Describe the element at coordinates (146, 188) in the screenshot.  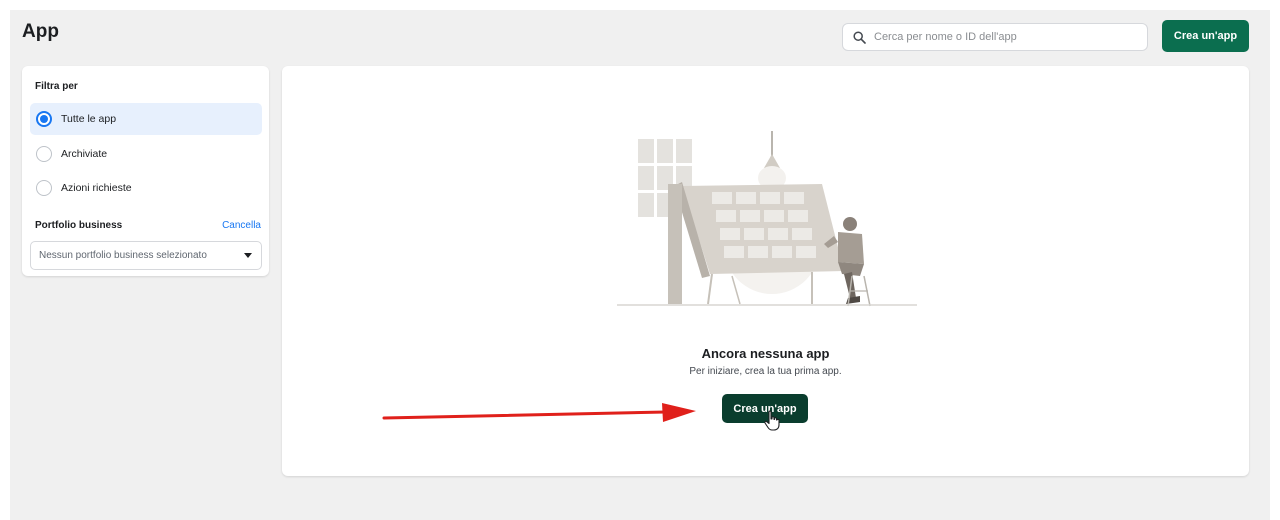
I see `filter-option-actions-required: Azioni richieste` at that location.